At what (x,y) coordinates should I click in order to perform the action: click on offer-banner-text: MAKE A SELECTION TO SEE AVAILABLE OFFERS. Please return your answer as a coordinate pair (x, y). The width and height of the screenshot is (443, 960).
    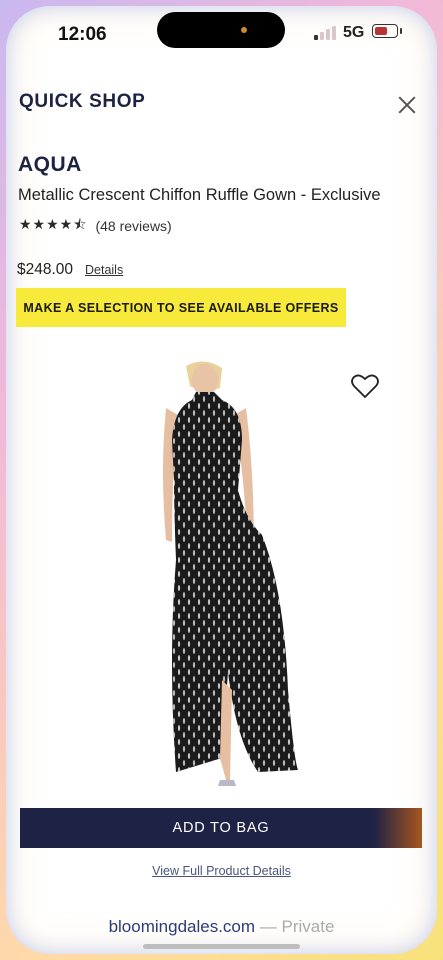
    Looking at the image, I should click on (181, 307).